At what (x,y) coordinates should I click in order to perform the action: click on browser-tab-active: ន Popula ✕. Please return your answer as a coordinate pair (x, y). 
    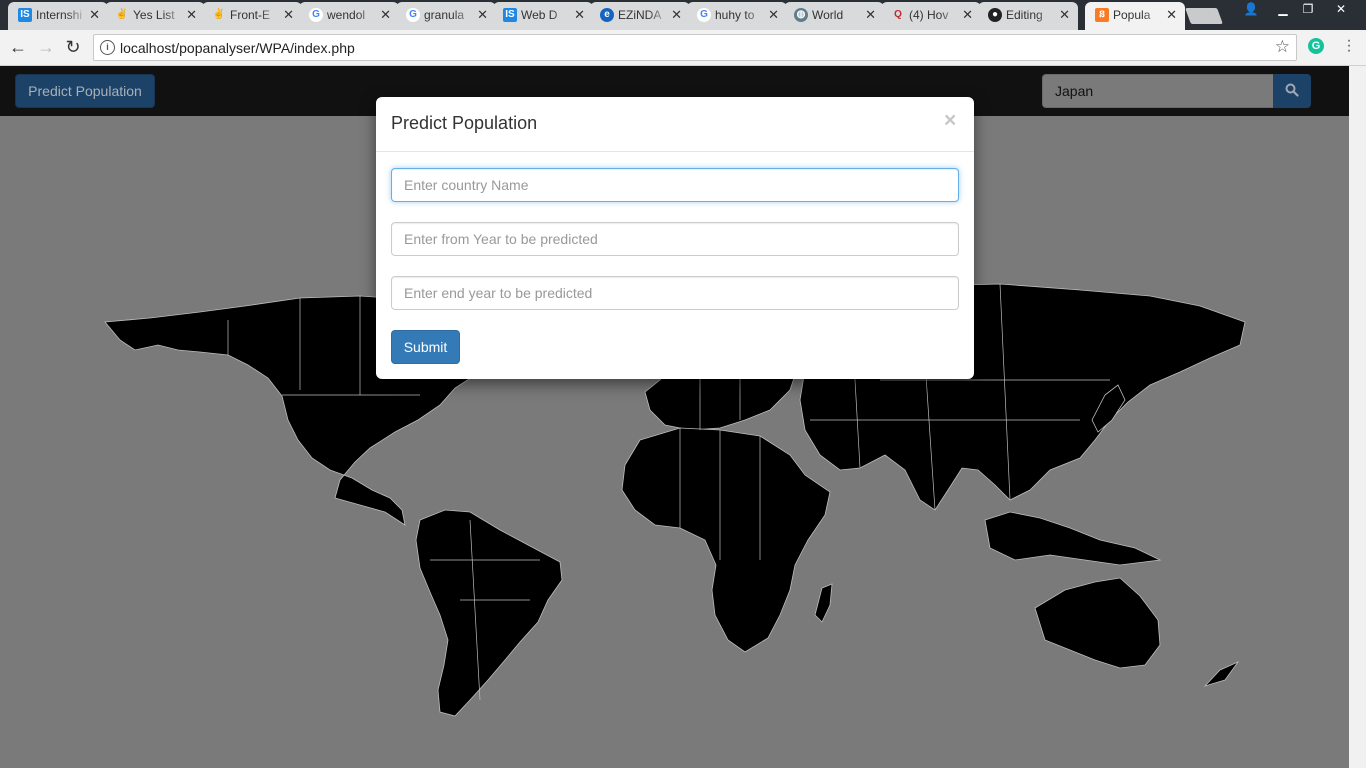
    Looking at the image, I should click on (1135, 16).